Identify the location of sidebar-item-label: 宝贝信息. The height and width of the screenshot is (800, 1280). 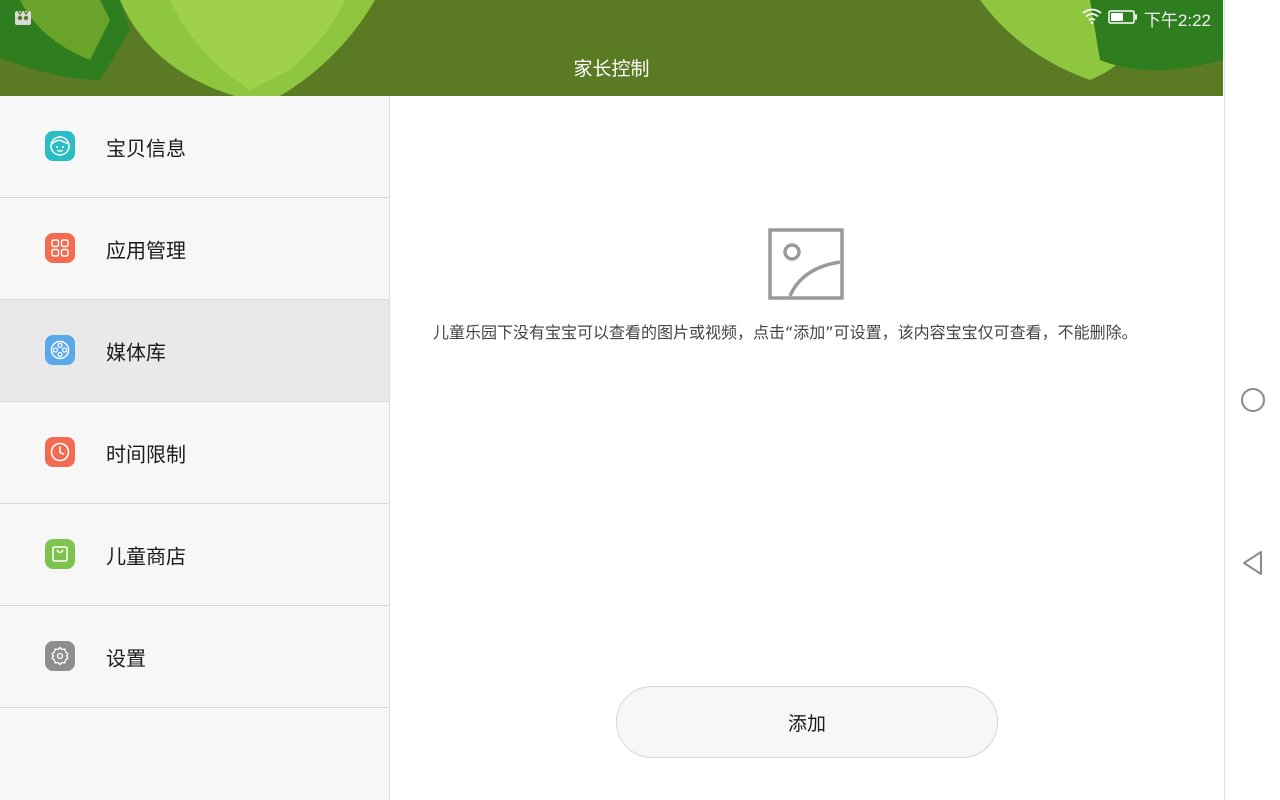
(146, 148).